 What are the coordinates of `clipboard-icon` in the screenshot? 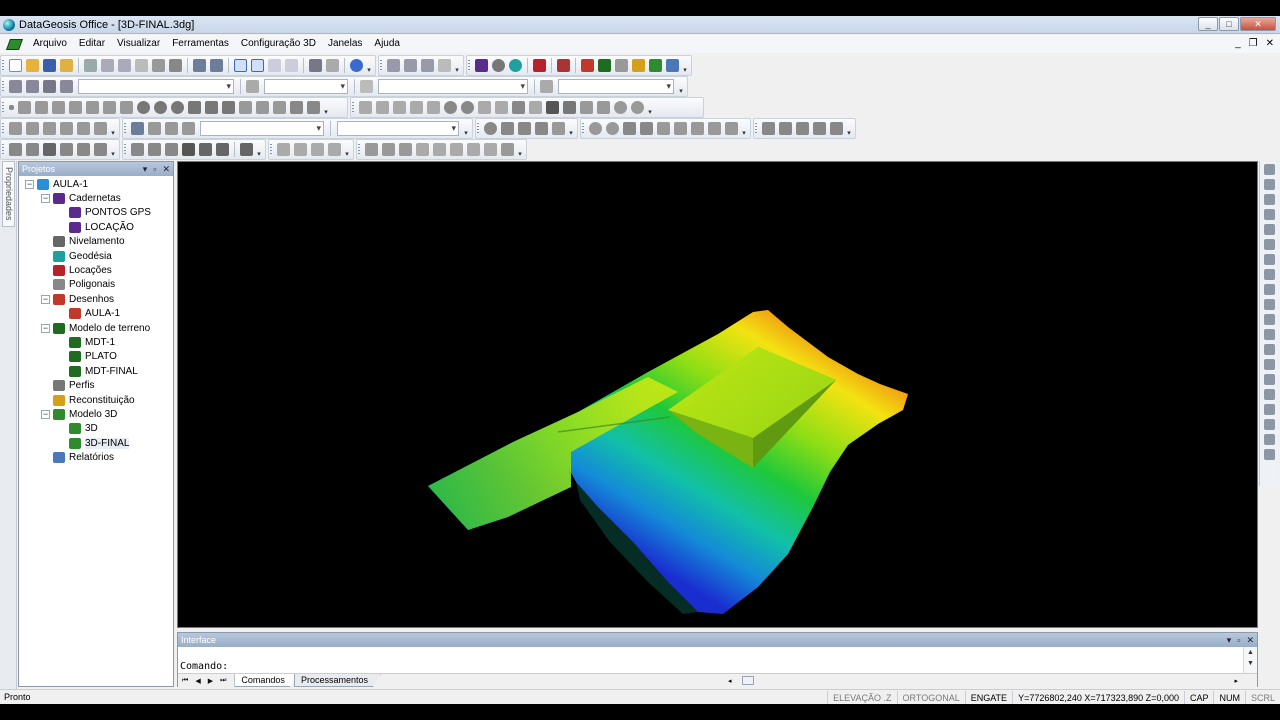 It's located at (141, 65).